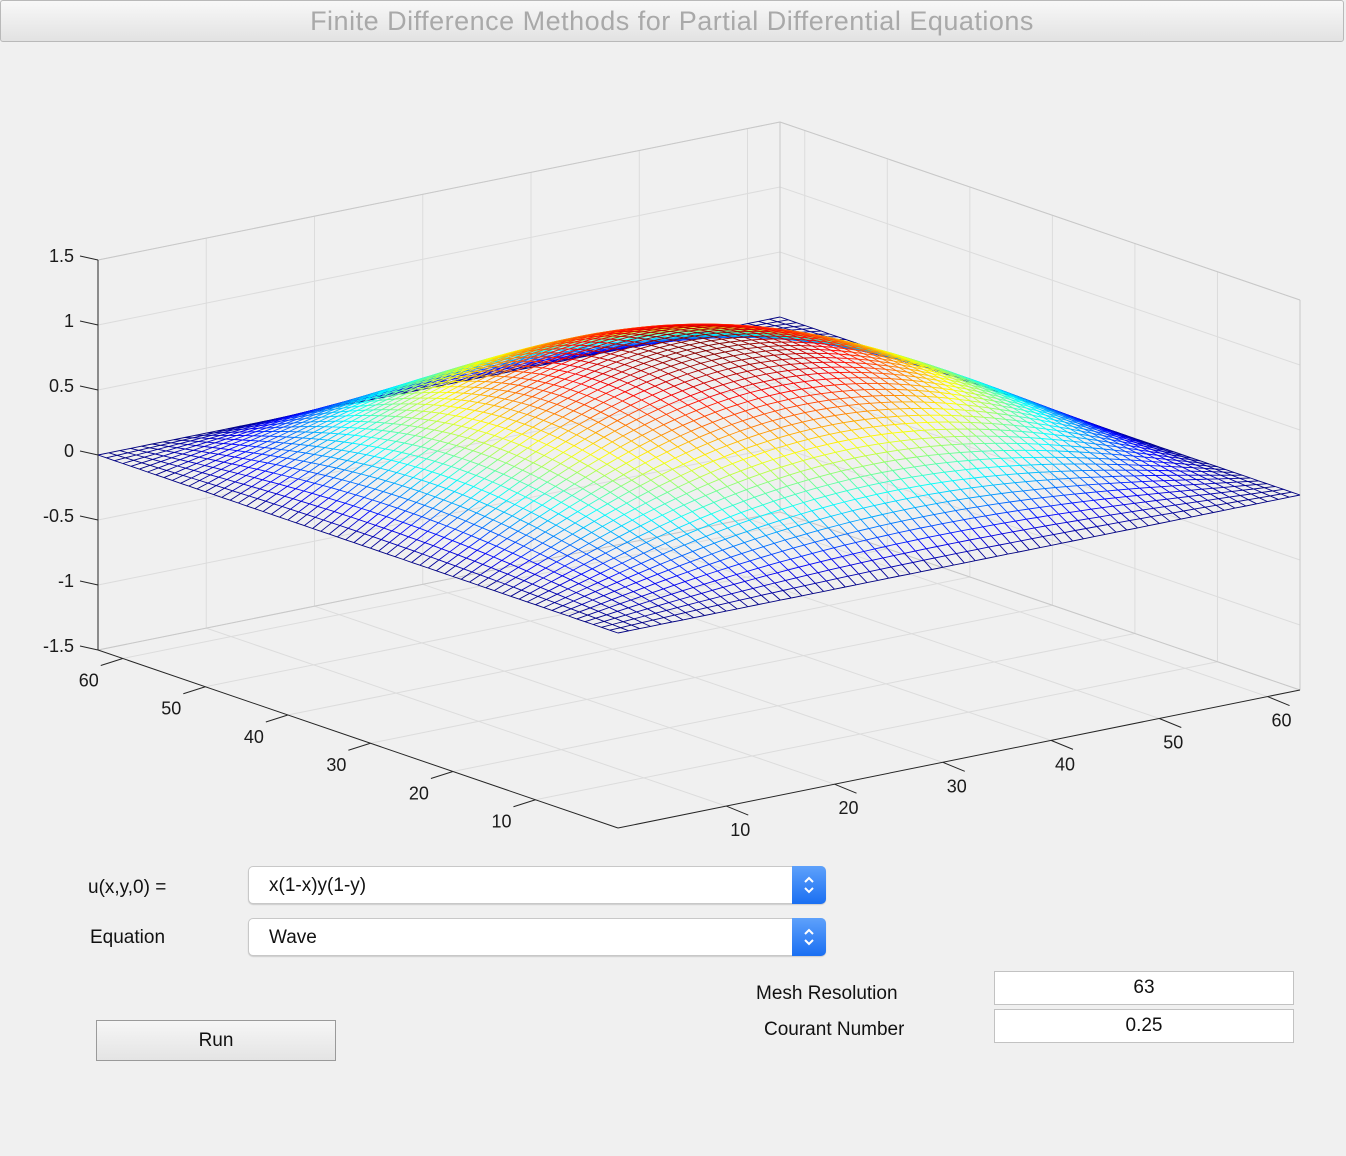  I want to click on back-grid-line, so click(699, 341).